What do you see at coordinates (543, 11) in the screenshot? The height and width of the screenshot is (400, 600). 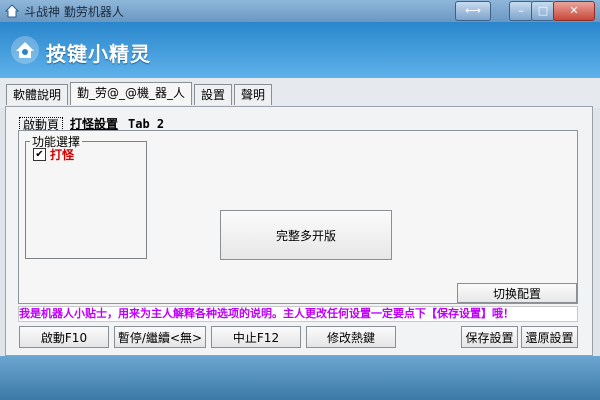 I see `maximize-button: □` at bounding box center [543, 11].